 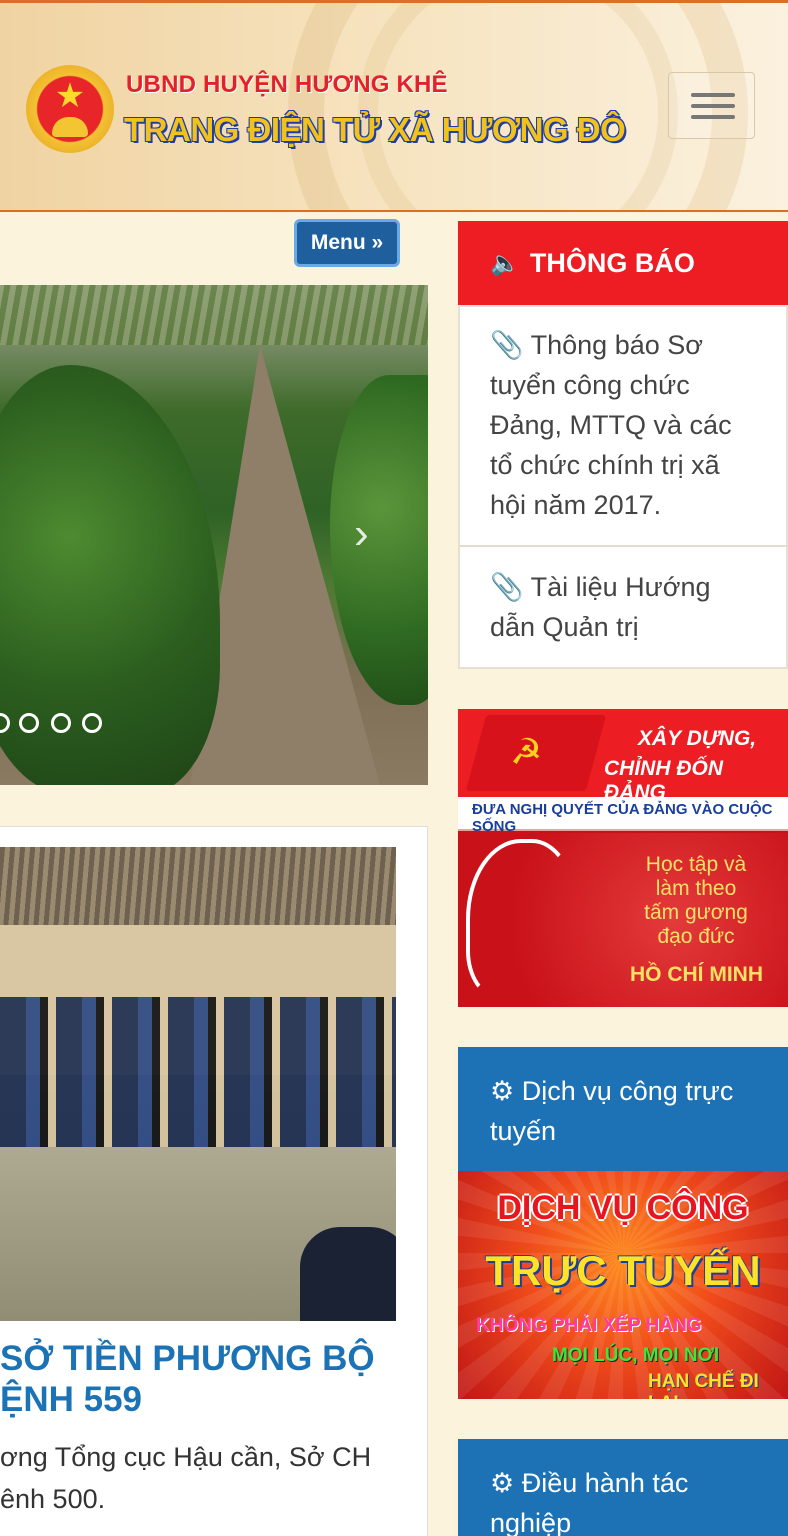 I want to click on service-banner-line2: TRỰC TUYẾN, so click(x=623, y=1270).